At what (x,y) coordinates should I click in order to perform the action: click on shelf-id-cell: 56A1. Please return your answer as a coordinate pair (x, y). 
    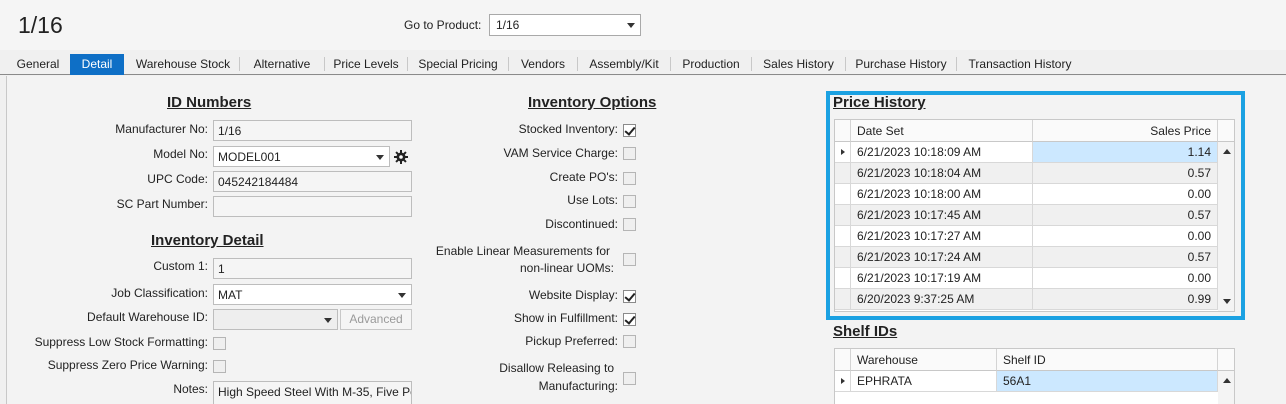
    Looking at the image, I should click on (1107, 381).